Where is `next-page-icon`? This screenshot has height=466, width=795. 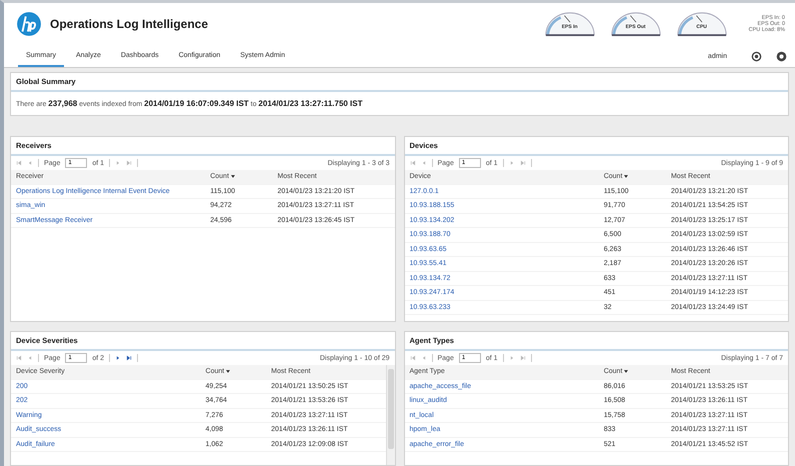
next-page-icon is located at coordinates (118, 358).